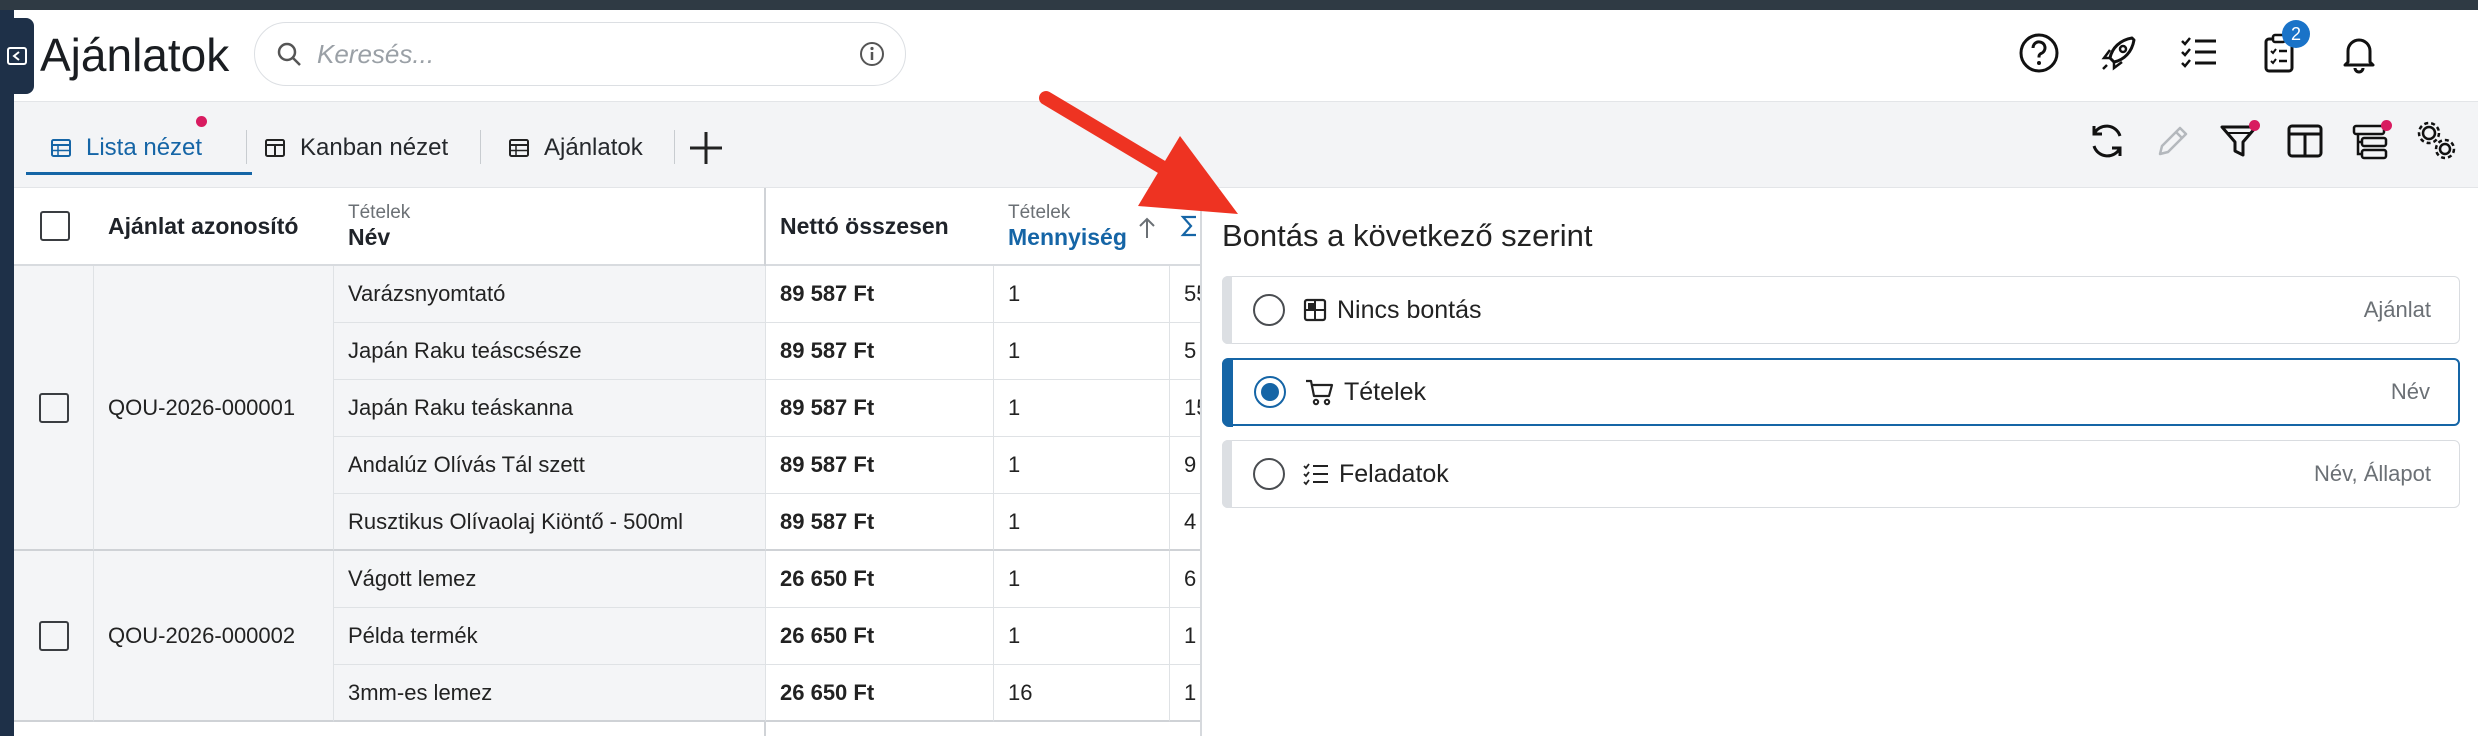 This screenshot has height=736, width=2478. Describe the element at coordinates (550, 522) in the screenshot. I see `item-name-cell: Rusztikus Olívaolaj Kiöntő - 500ml` at that location.